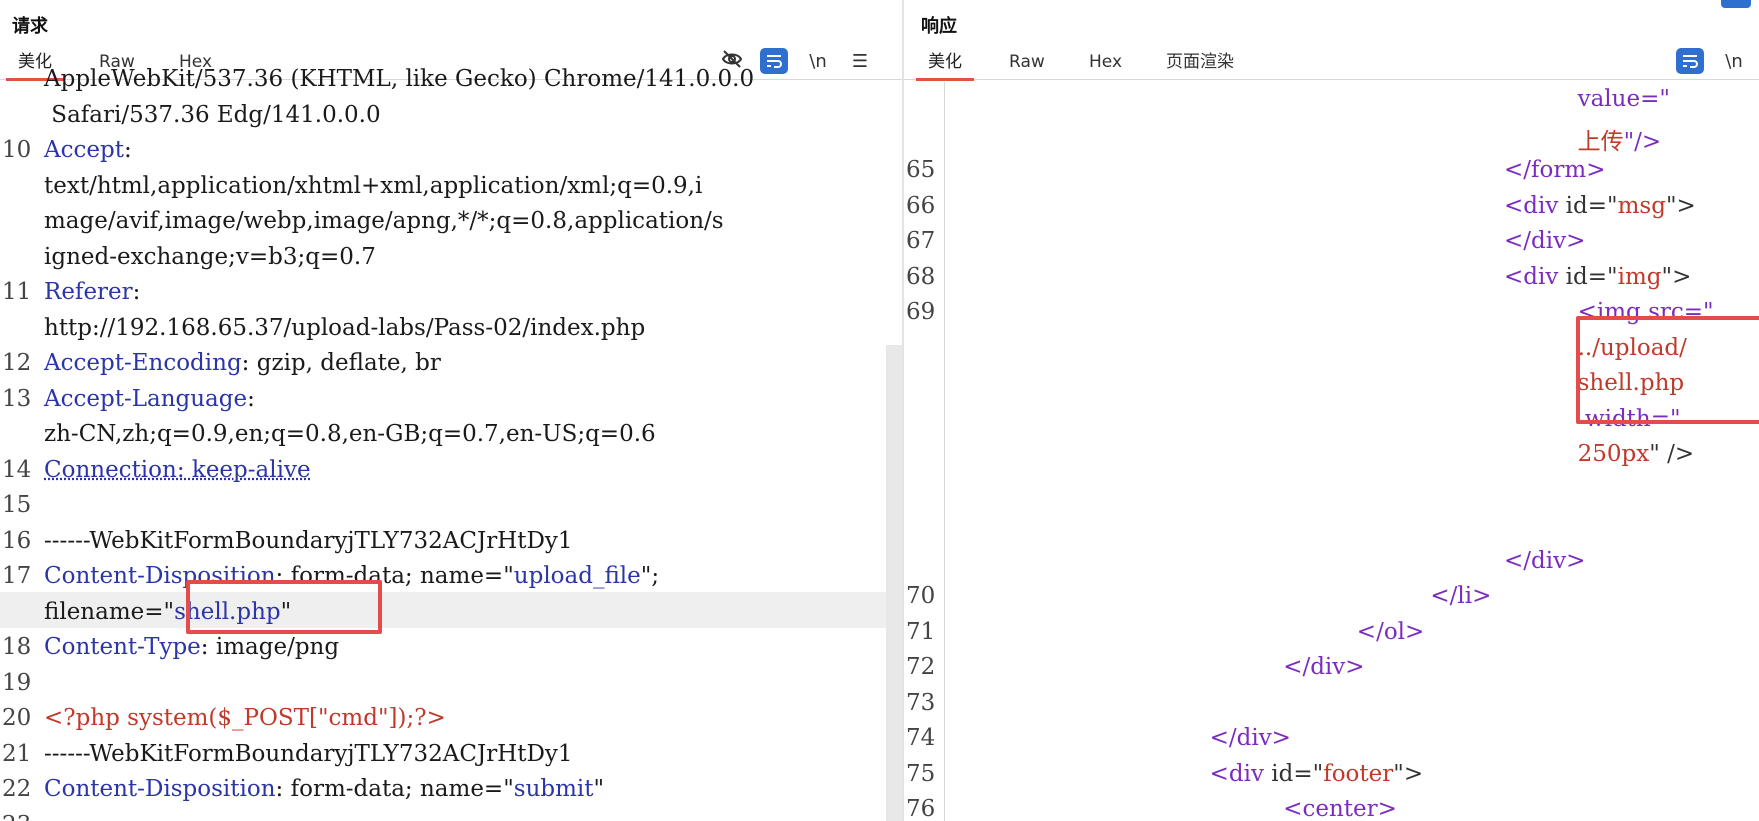 The image size is (1759, 821). Describe the element at coordinates (921, 808) in the screenshot. I see `line-number: 76` at that location.